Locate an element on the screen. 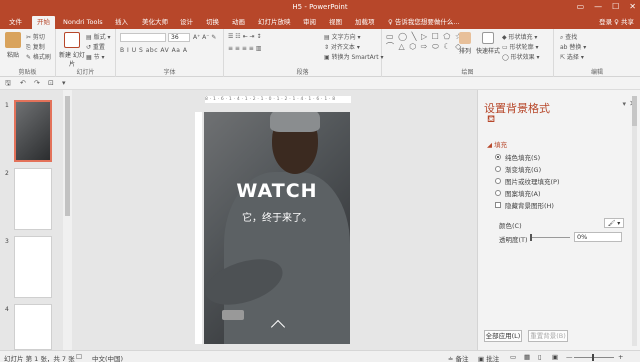 This screenshot has height=362, width=640. pane-scrollbar is located at coordinates (634, 221).